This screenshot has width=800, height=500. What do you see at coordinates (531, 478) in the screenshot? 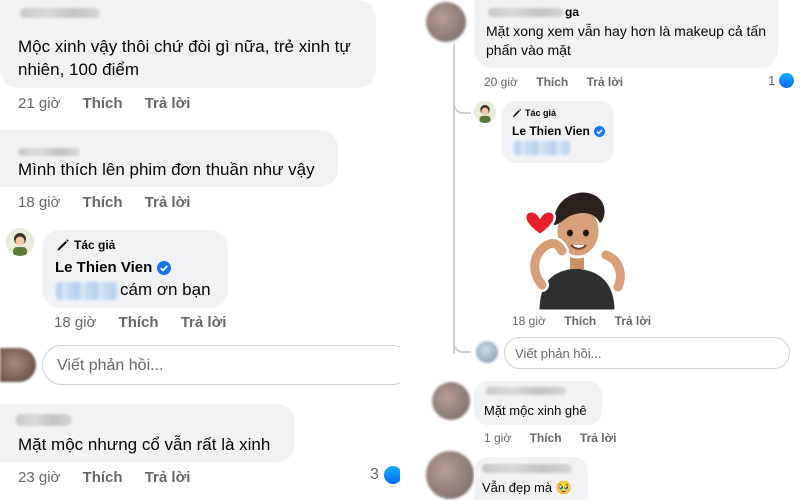
I see `comment-bubble: Vẫn đẹp mà 🥹` at bounding box center [531, 478].